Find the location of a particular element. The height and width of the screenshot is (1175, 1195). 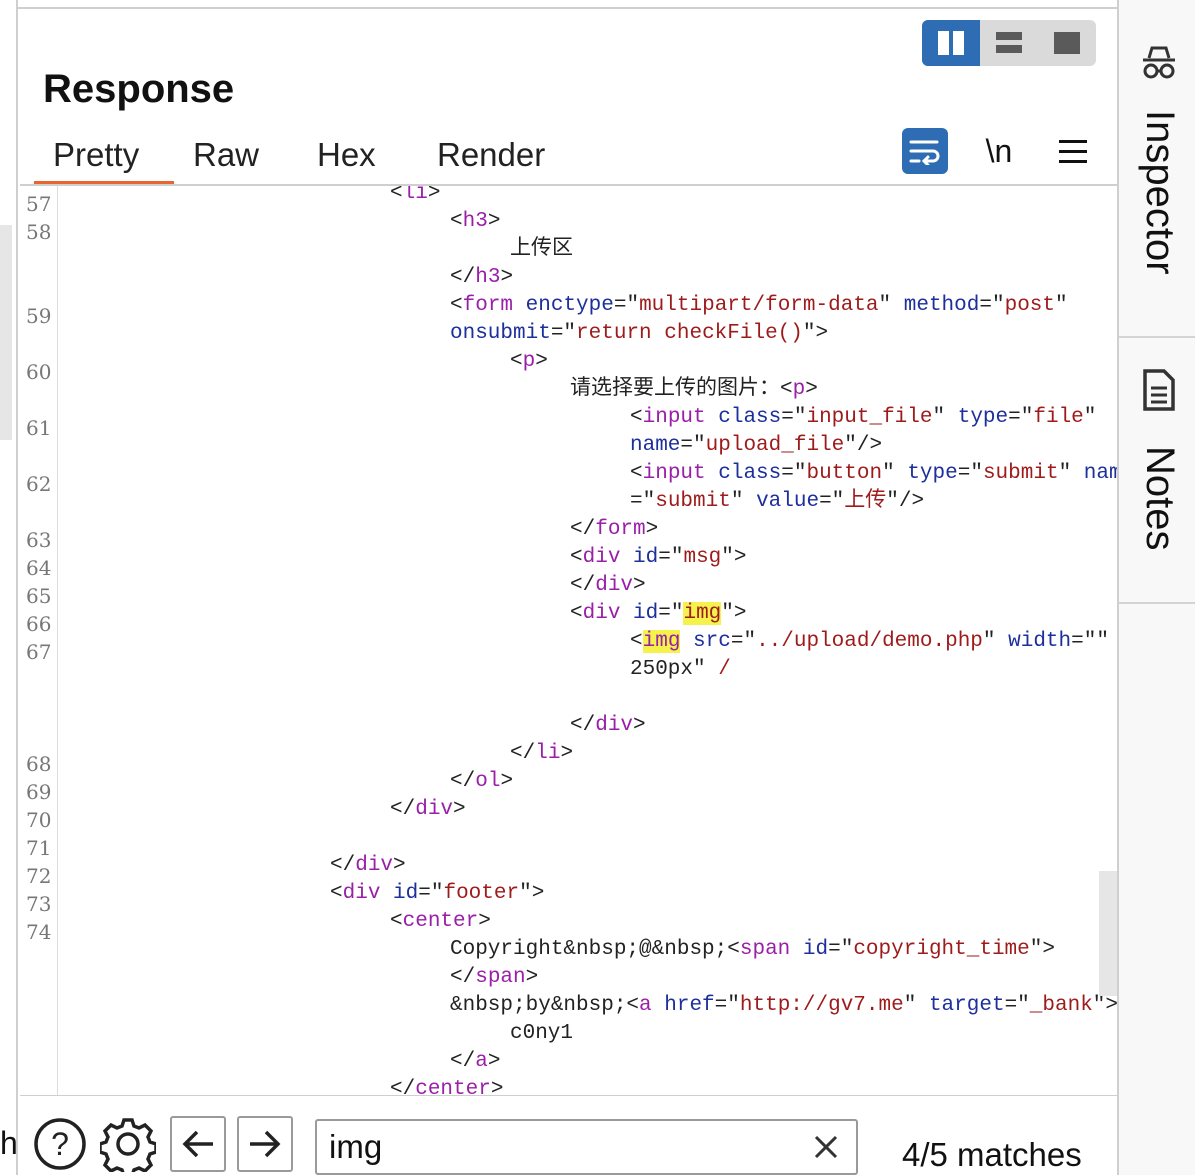

split-horizontal-icon is located at coordinates (1009, 42).